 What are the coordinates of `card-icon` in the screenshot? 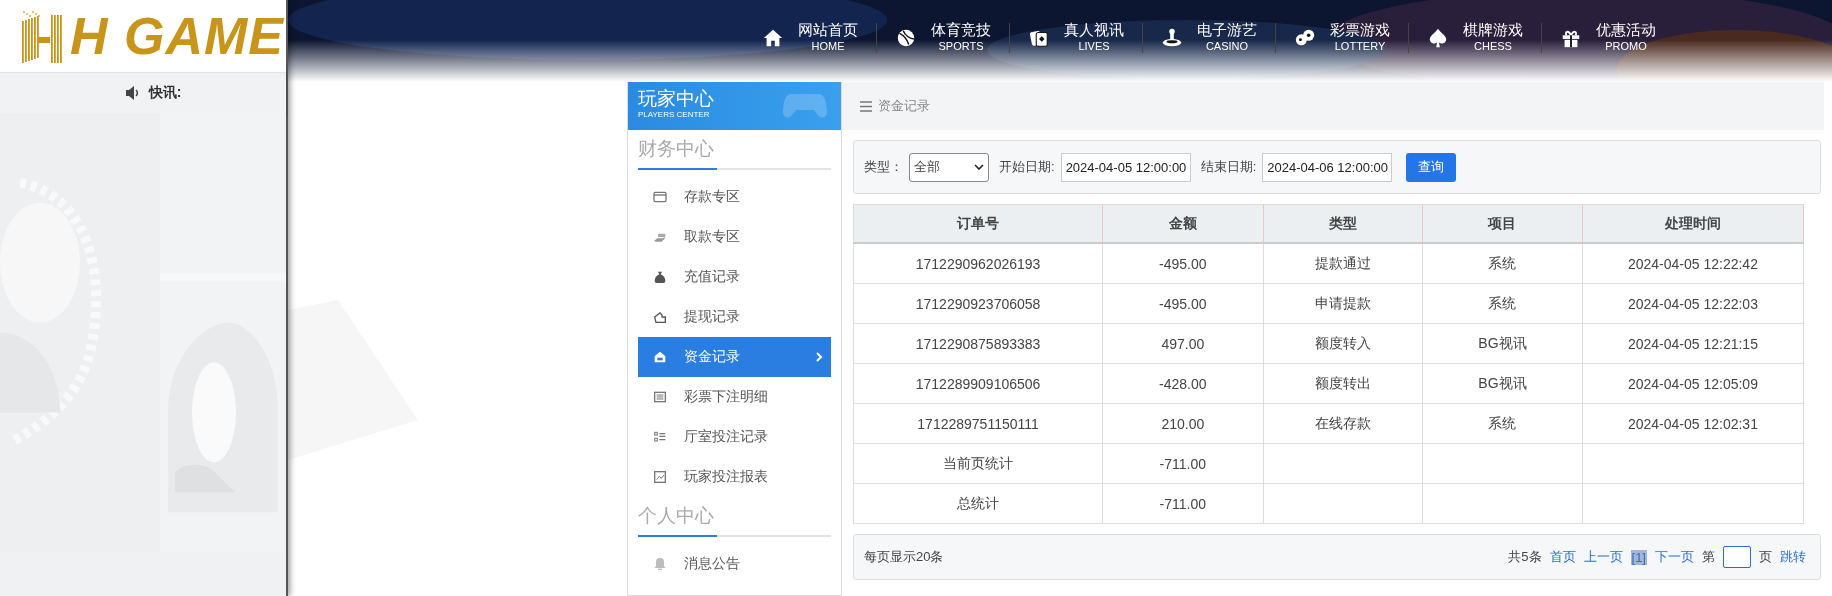 It's located at (660, 197).